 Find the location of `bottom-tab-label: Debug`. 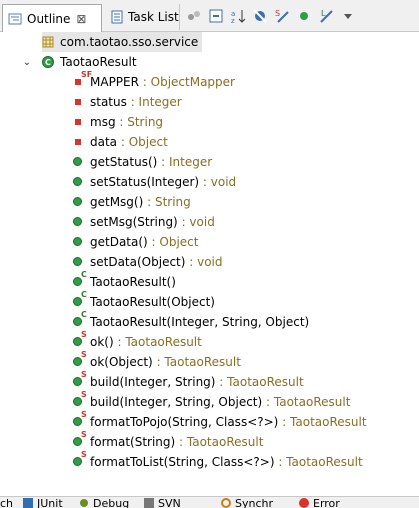

bottom-tab-label: Debug is located at coordinates (111, 502).